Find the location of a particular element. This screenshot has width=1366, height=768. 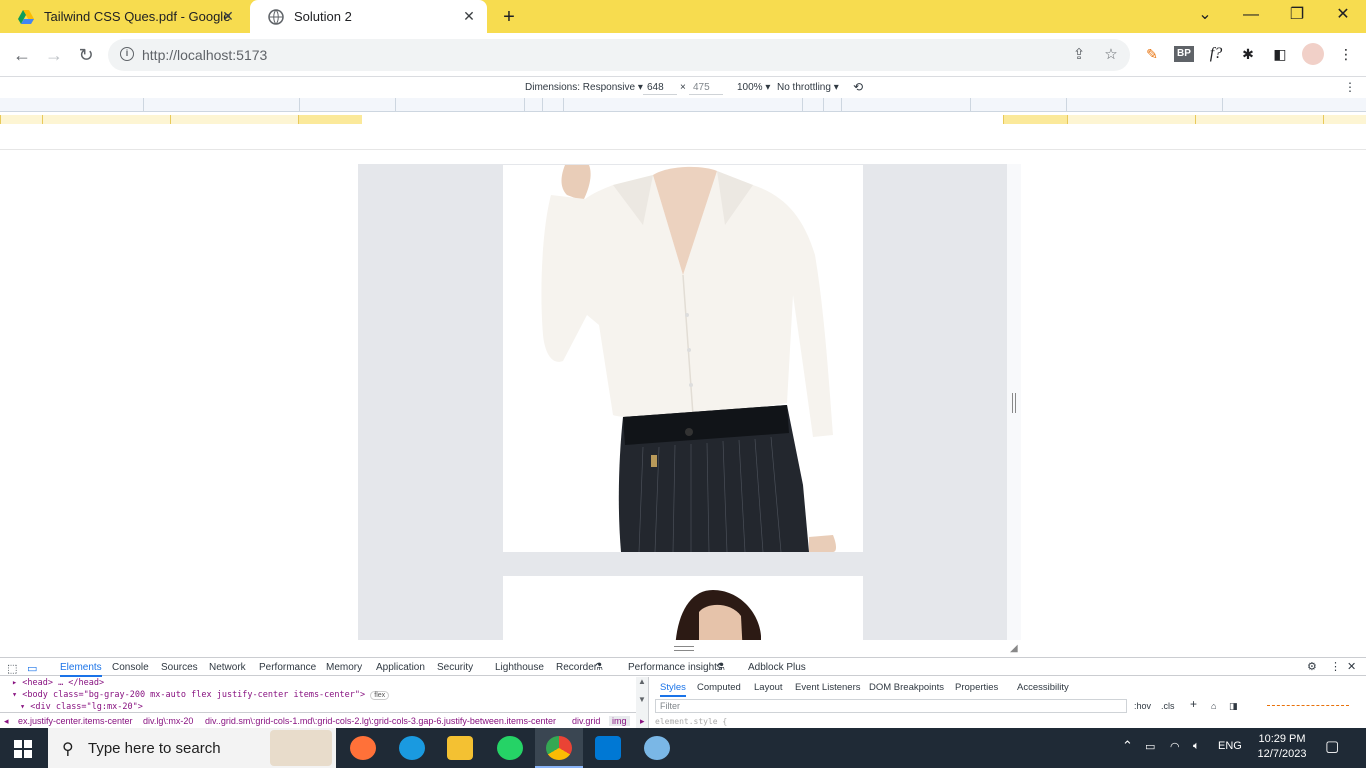

function-extension-icon: f? is located at coordinates (1216, 54).